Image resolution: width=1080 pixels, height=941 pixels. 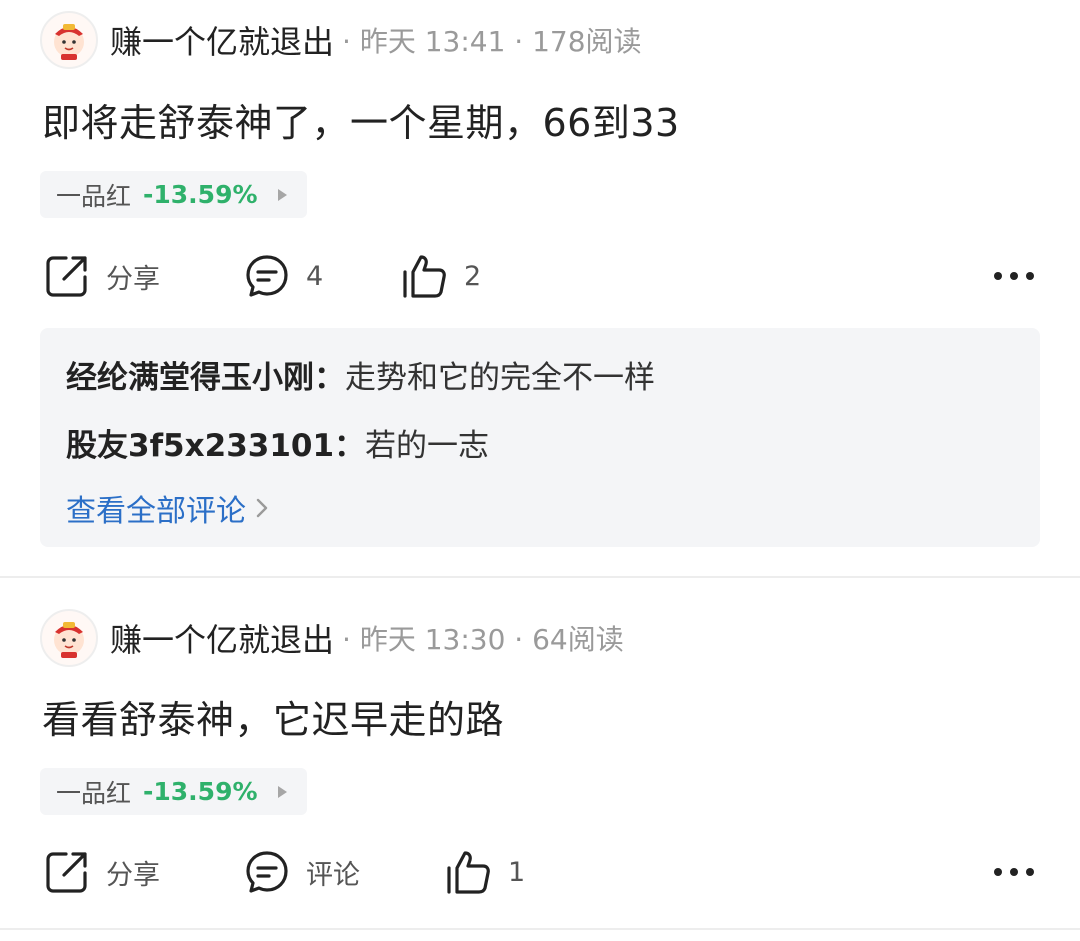 I want to click on comment-item: 经纶满堂得玉小刚：走势和它的完全不一样, so click(x=360, y=374).